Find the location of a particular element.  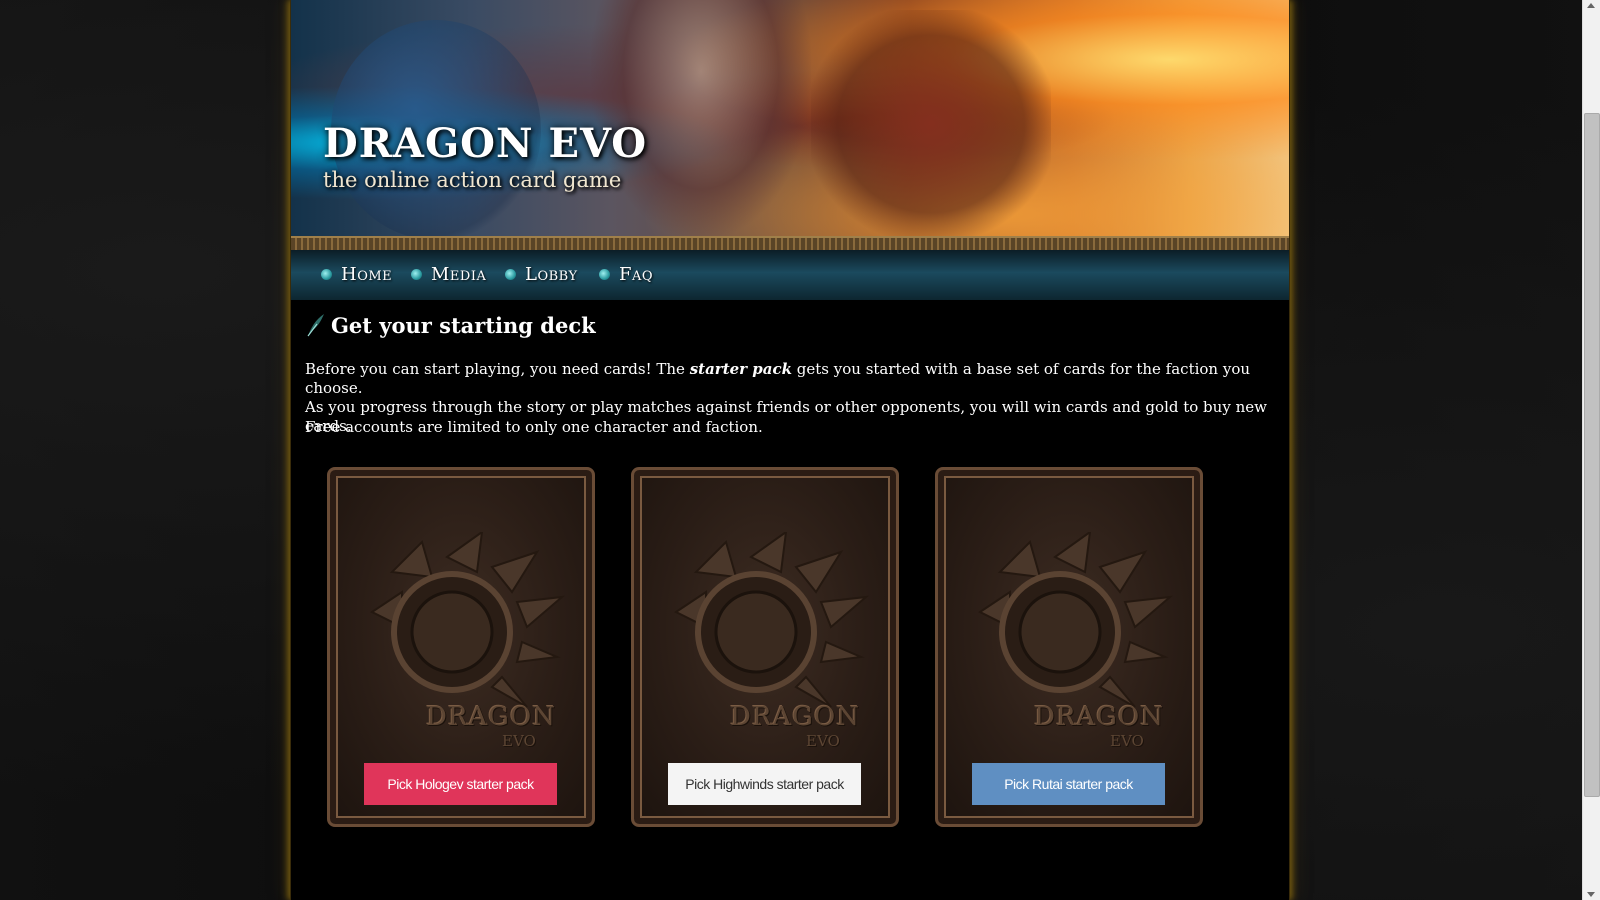

logo-title: DRAGON EVO is located at coordinates (485, 143).